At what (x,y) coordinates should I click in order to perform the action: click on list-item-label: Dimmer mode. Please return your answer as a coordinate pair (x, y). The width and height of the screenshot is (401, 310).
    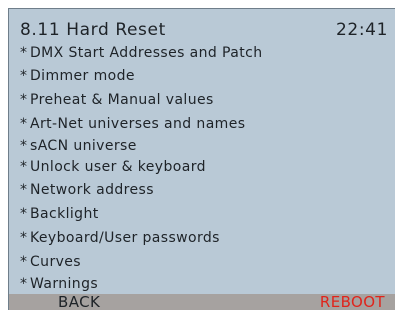
    Looking at the image, I should click on (82, 76).